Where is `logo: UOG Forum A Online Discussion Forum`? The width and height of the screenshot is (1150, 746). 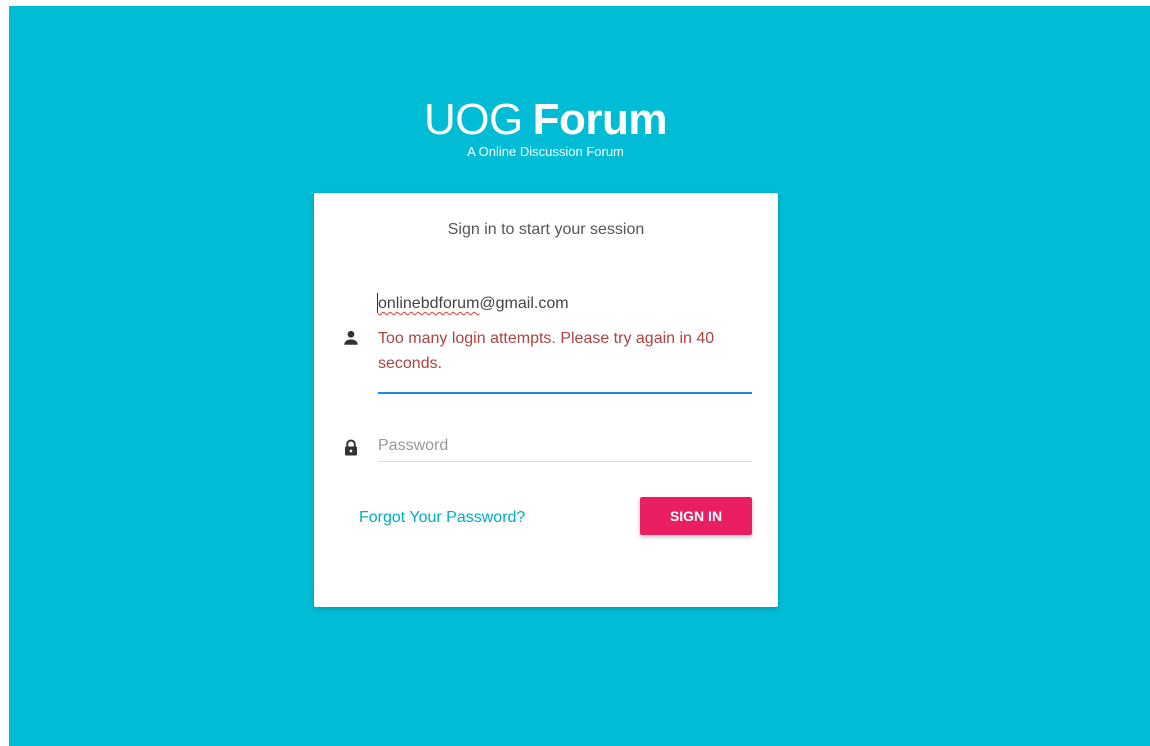
logo: UOG Forum A Online Discussion Forum is located at coordinates (545, 128).